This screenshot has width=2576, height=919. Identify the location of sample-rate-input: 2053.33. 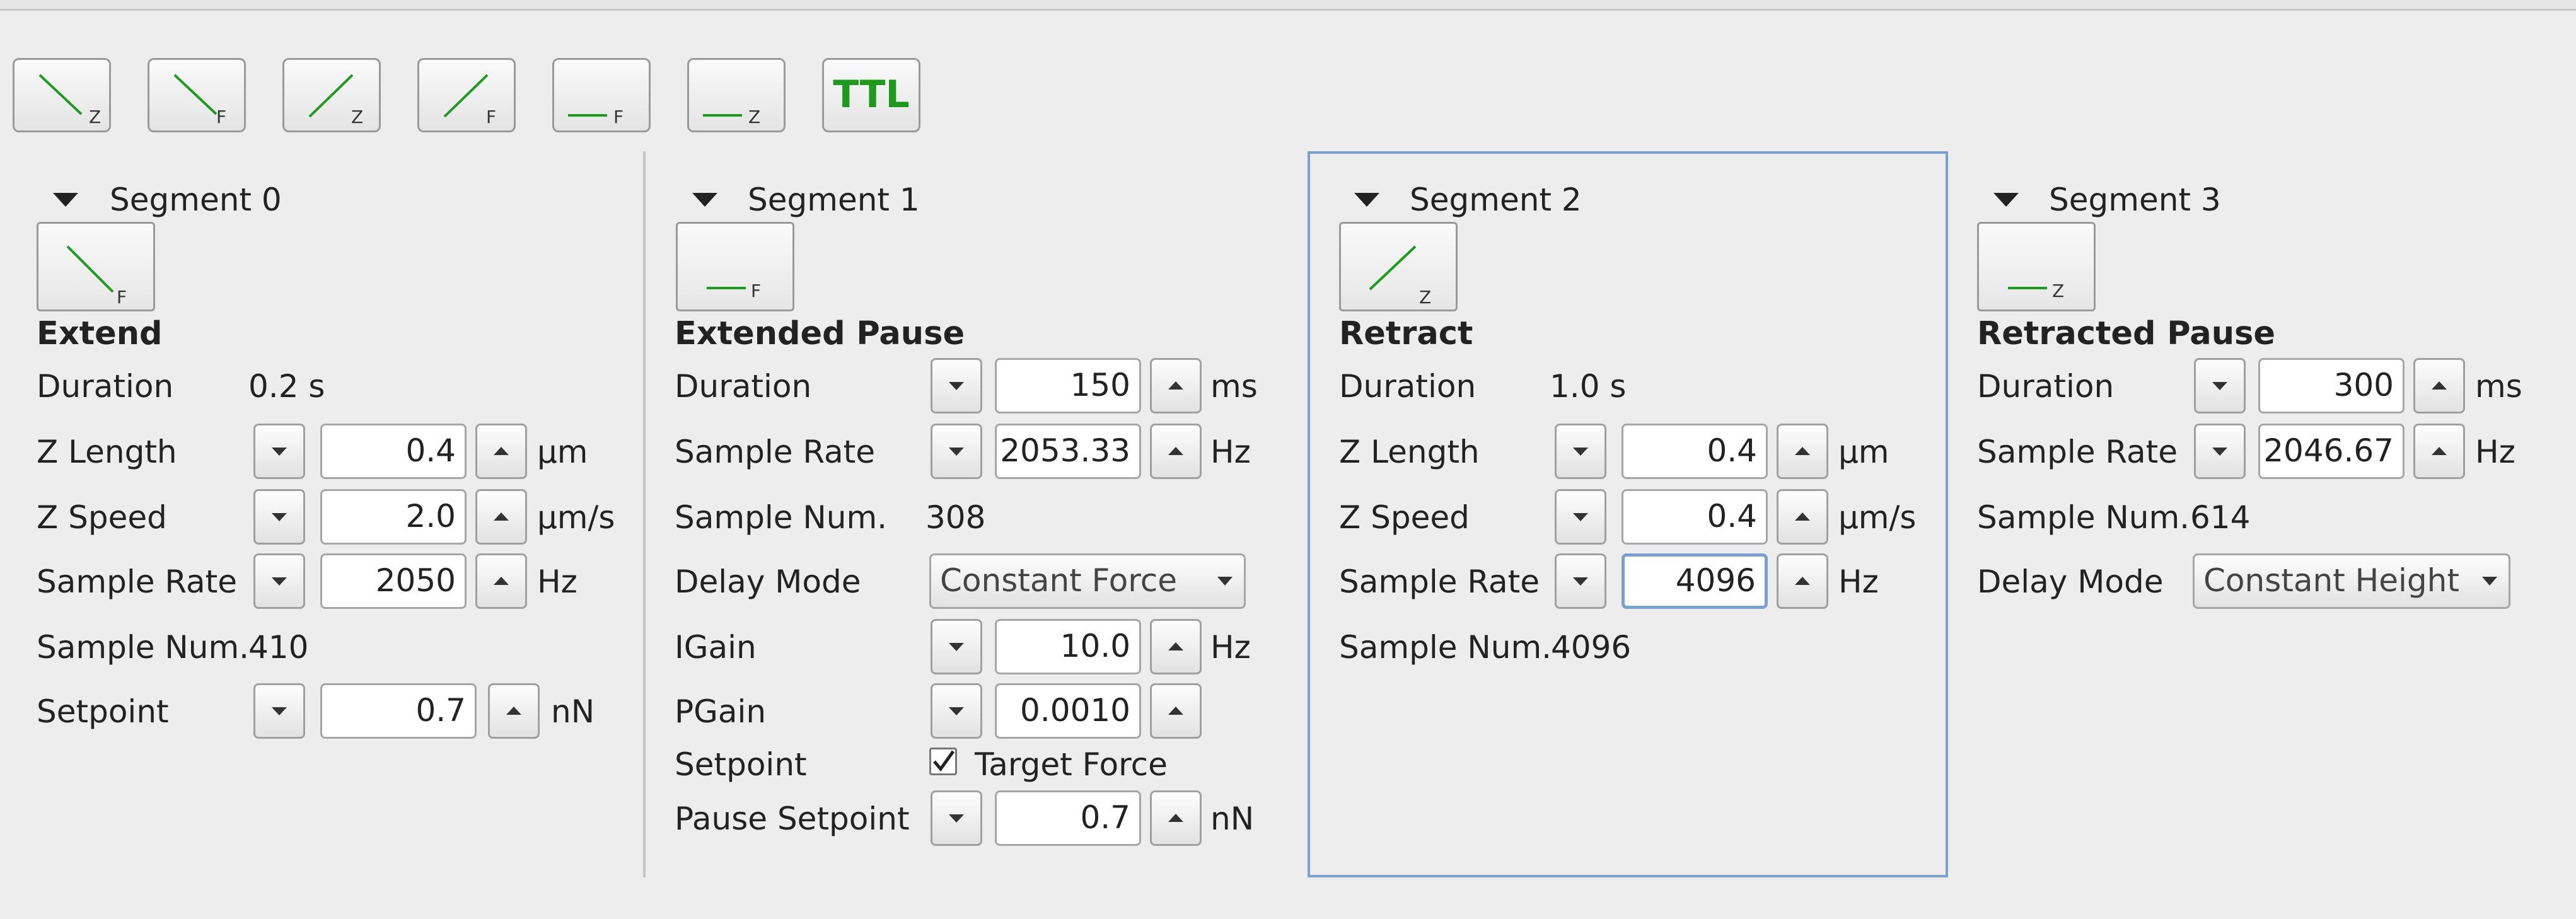
(1068, 451).